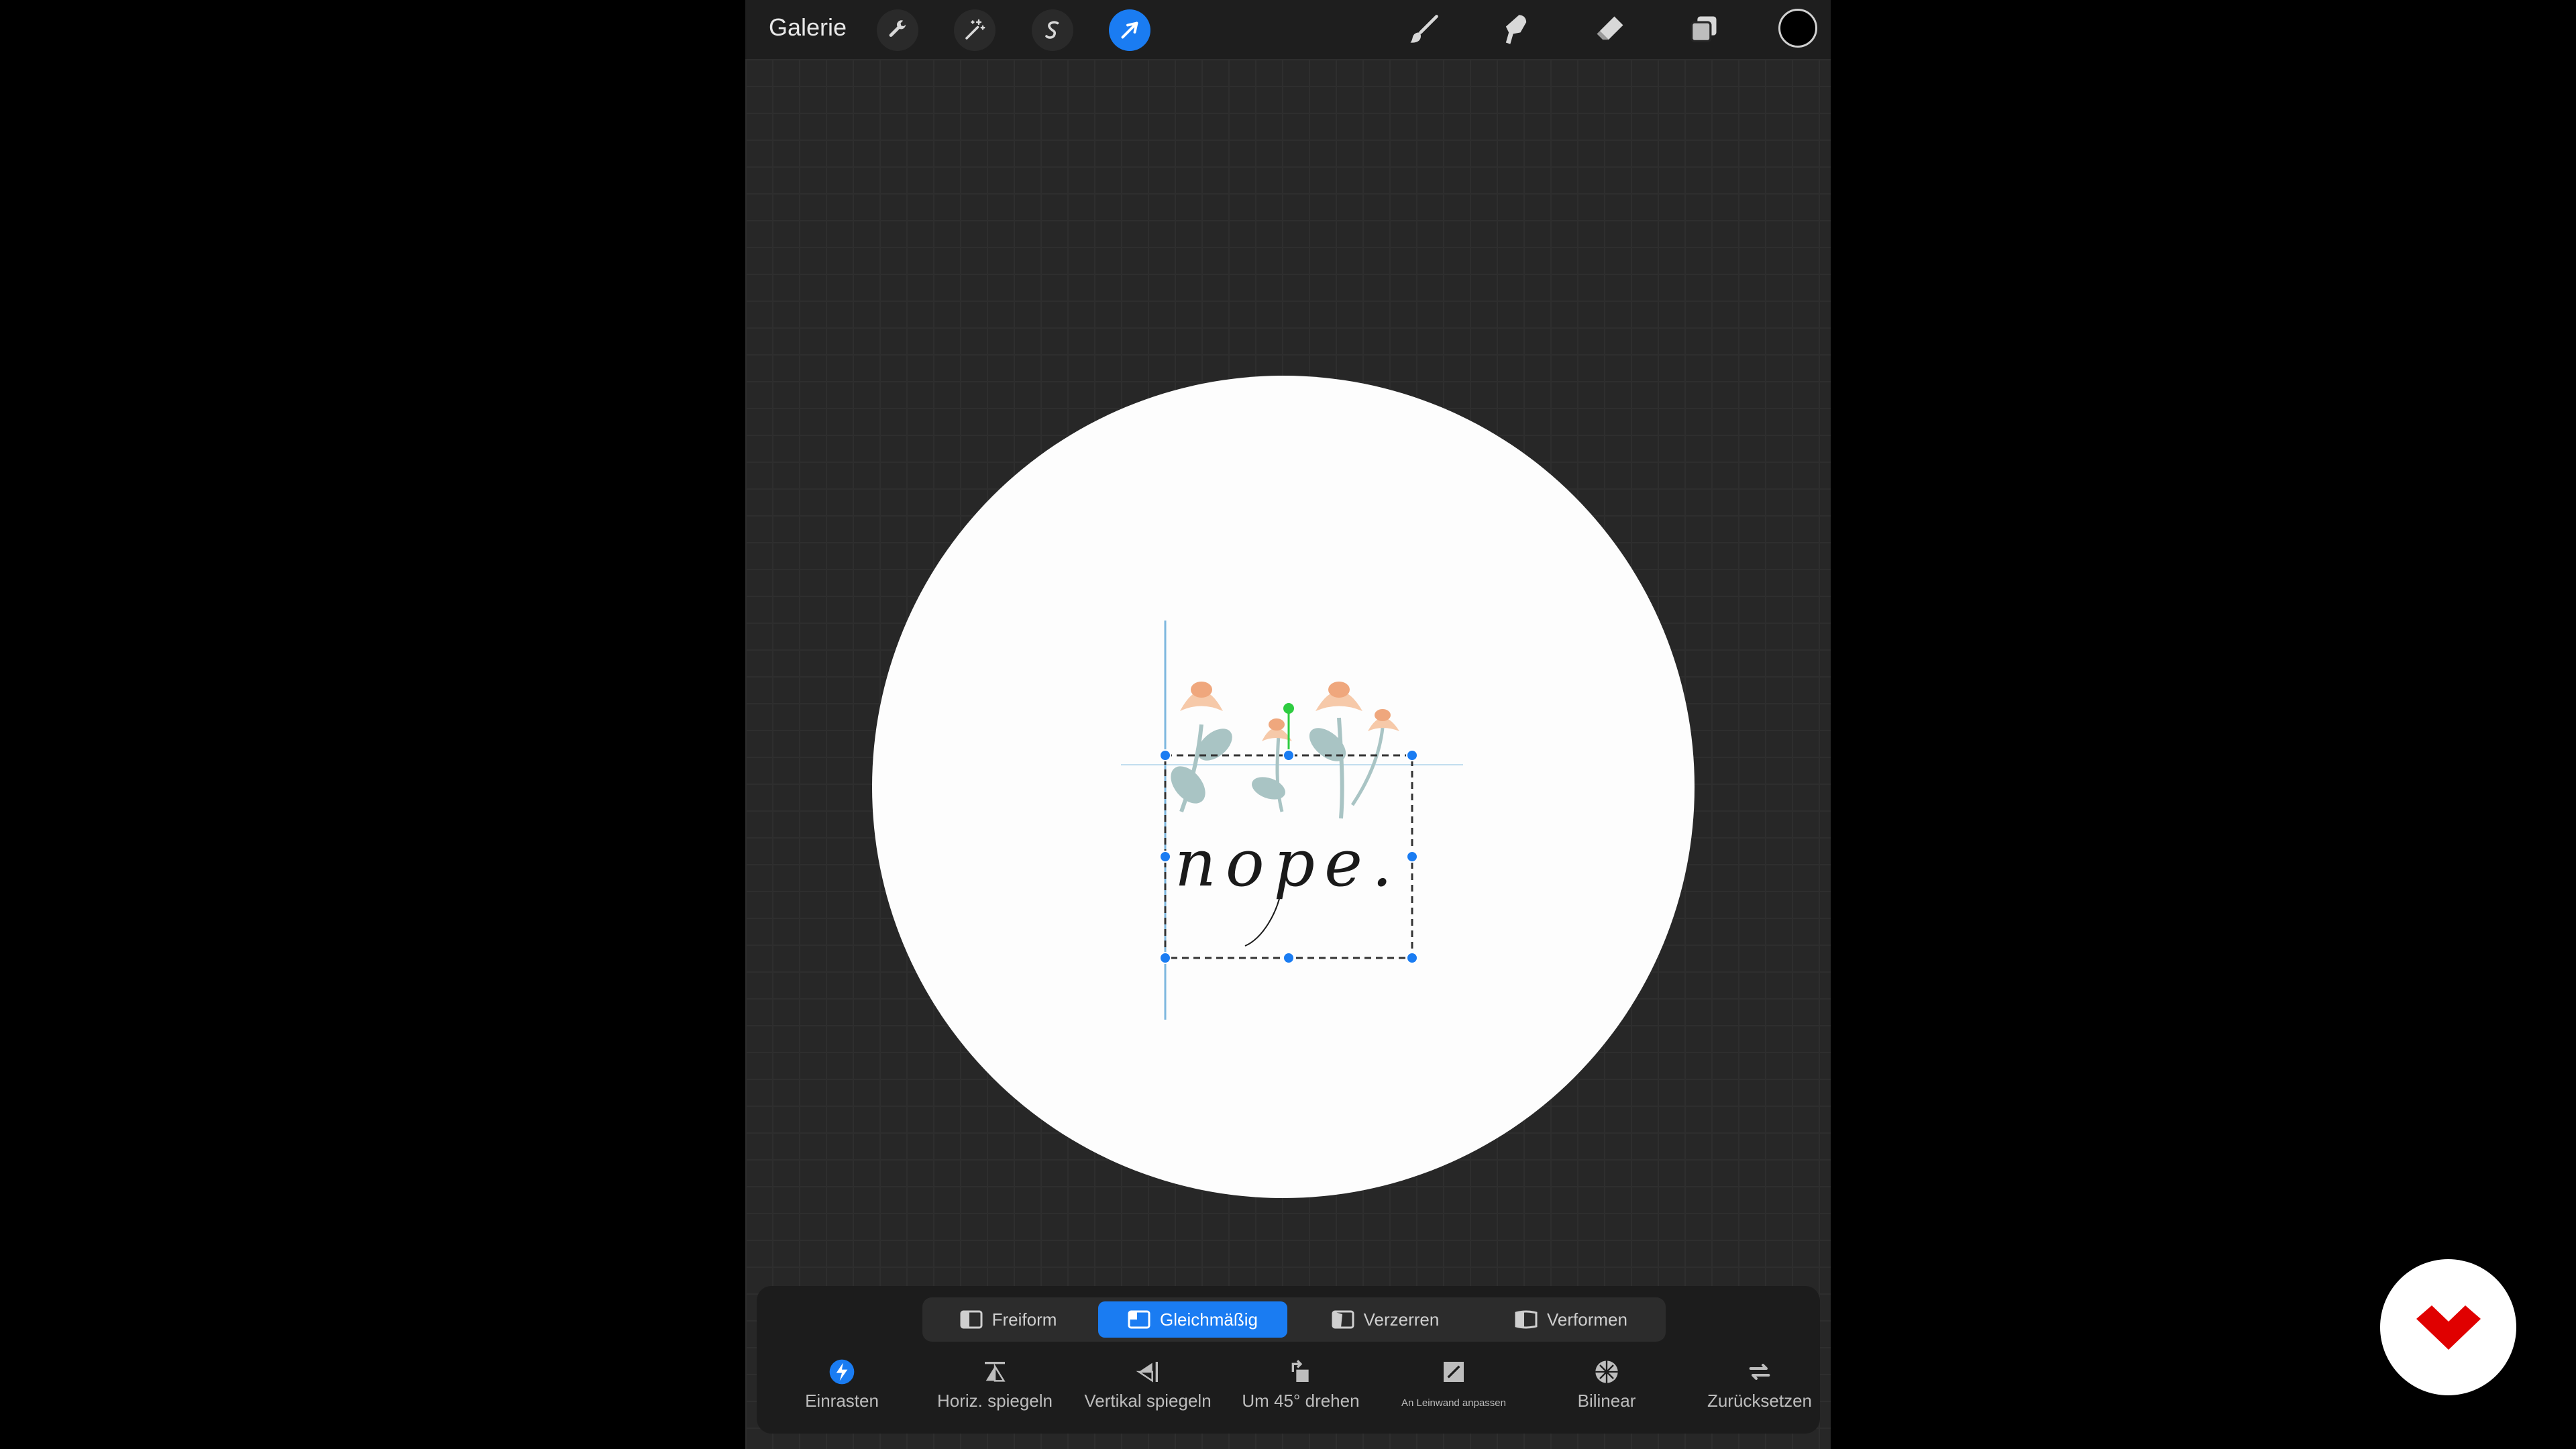 The width and height of the screenshot is (2576, 1449). I want to click on transform-mode-selector: Freiform Gleichmäßig Verzerren Verformen, so click(1294, 1319).